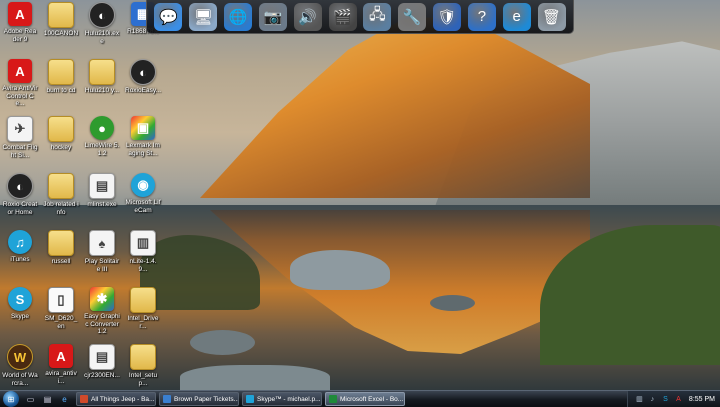  Describe the element at coordinates (20, 35) in the screenshot. I see `desktop-icon-label: Adobe Reader 9` at that location.